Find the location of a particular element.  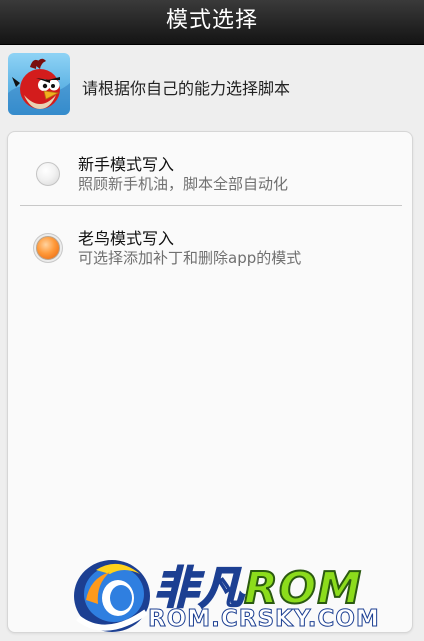

watermark-logo: 非凡ROM ROM.CRSKY.COM is located at coordinates (219, 593).